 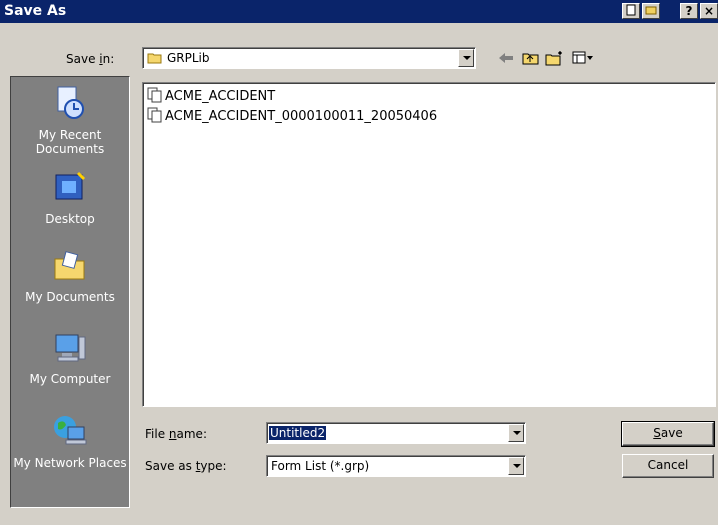 What do you see at coordinates (555, 59) in the screenshot?
I see `new-folder-icon` at bounding box center [555, 59].